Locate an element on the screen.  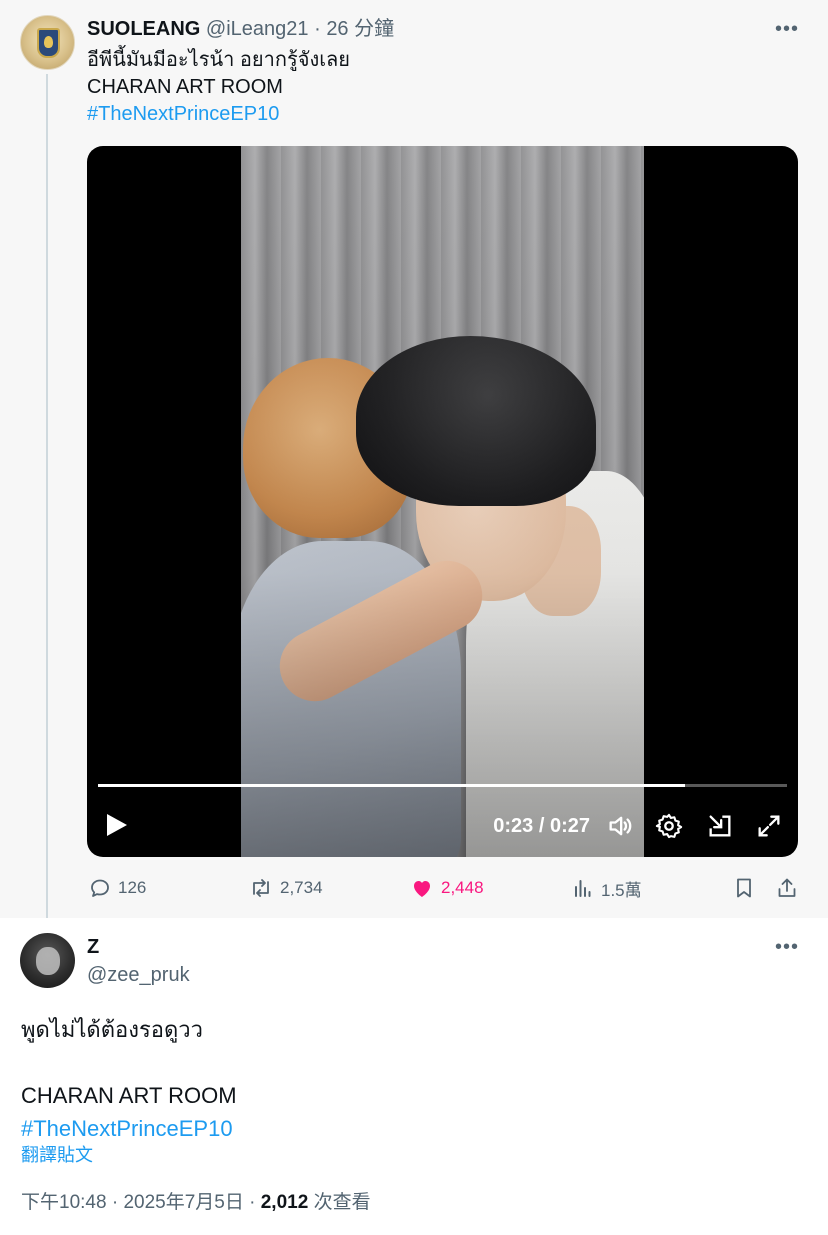
tweet-text-line: พูดไม่ได้ต้องรอดูวว is located at coordinates (112, 1029).